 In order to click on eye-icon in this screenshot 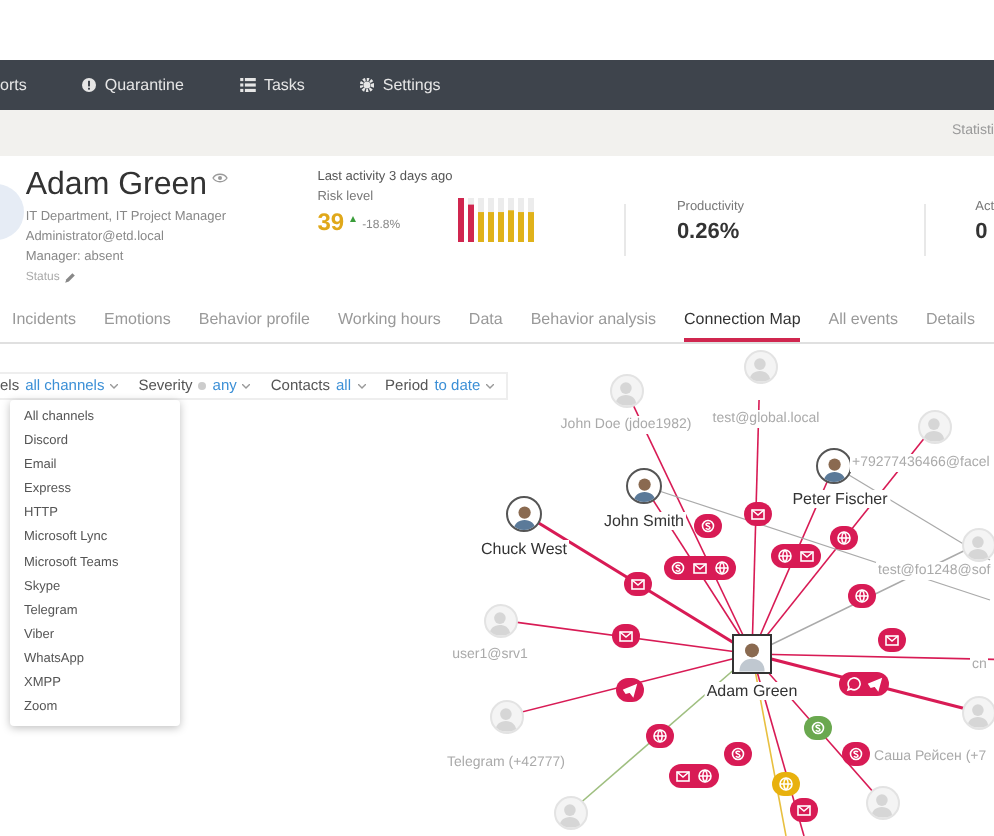, I will do `click(219, 178)`.